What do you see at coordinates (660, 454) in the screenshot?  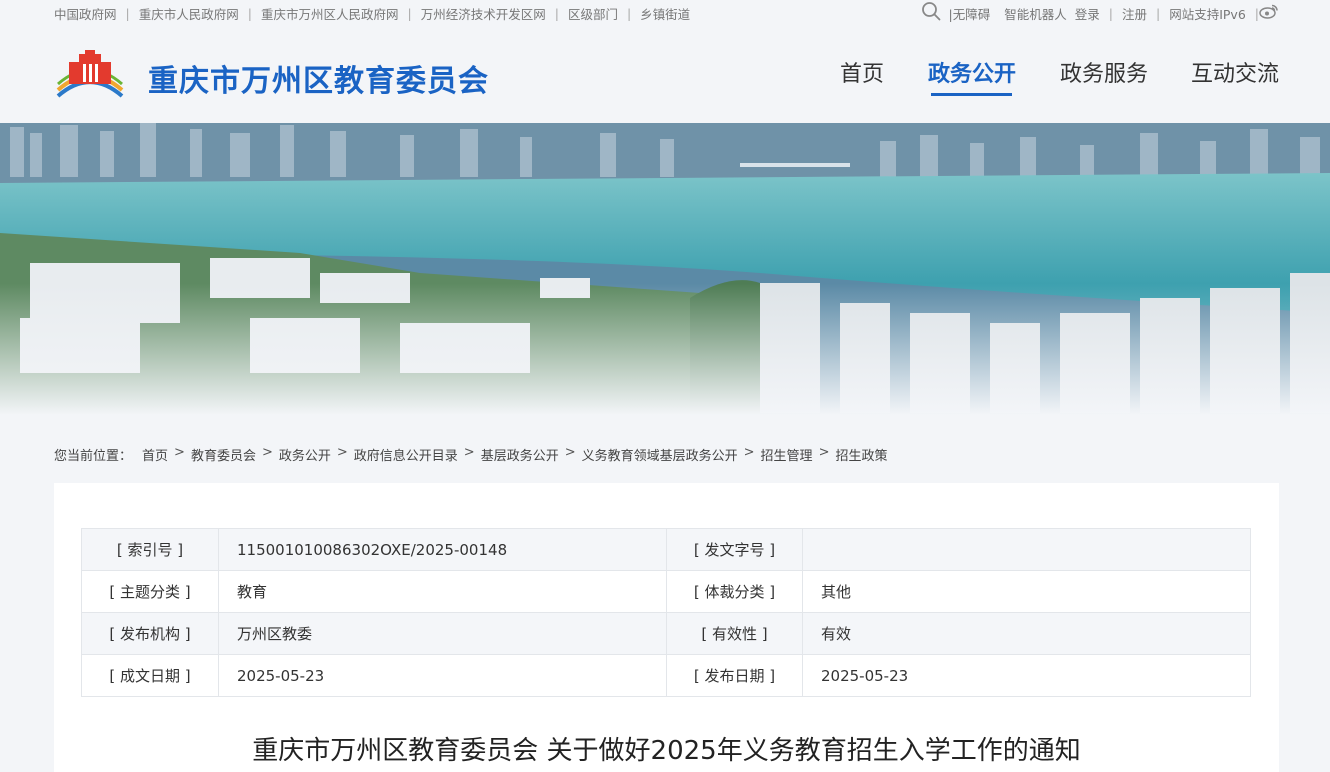 I see `breadcrumb-item: 义务教育领域基层政务公开` at bounding box center [660, 454].